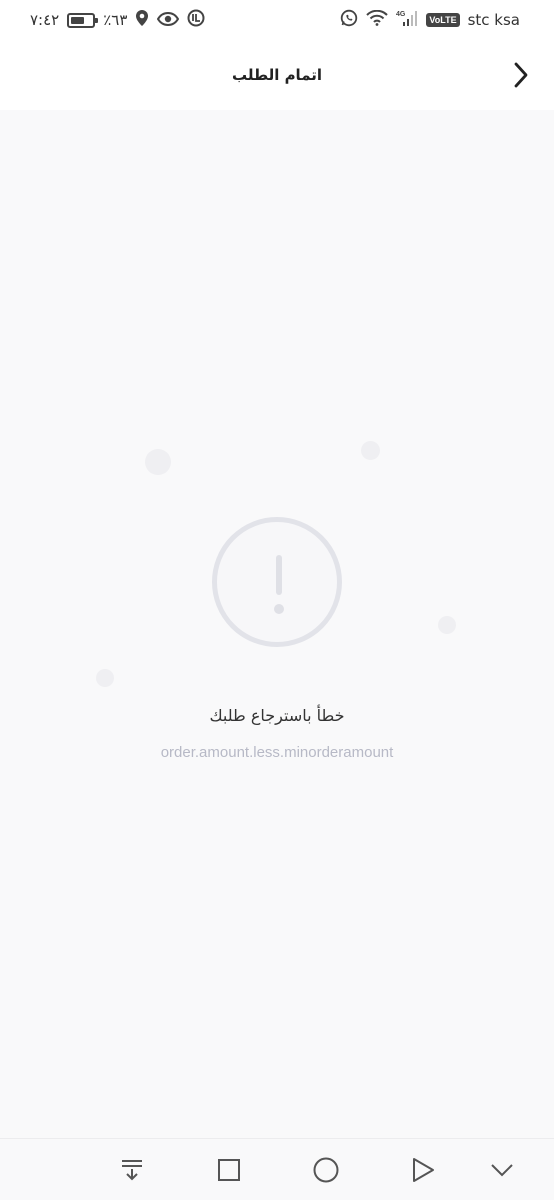 This screenshot has height=1200, width=554. I want to click on nav-home-button, so click(326, 1170).